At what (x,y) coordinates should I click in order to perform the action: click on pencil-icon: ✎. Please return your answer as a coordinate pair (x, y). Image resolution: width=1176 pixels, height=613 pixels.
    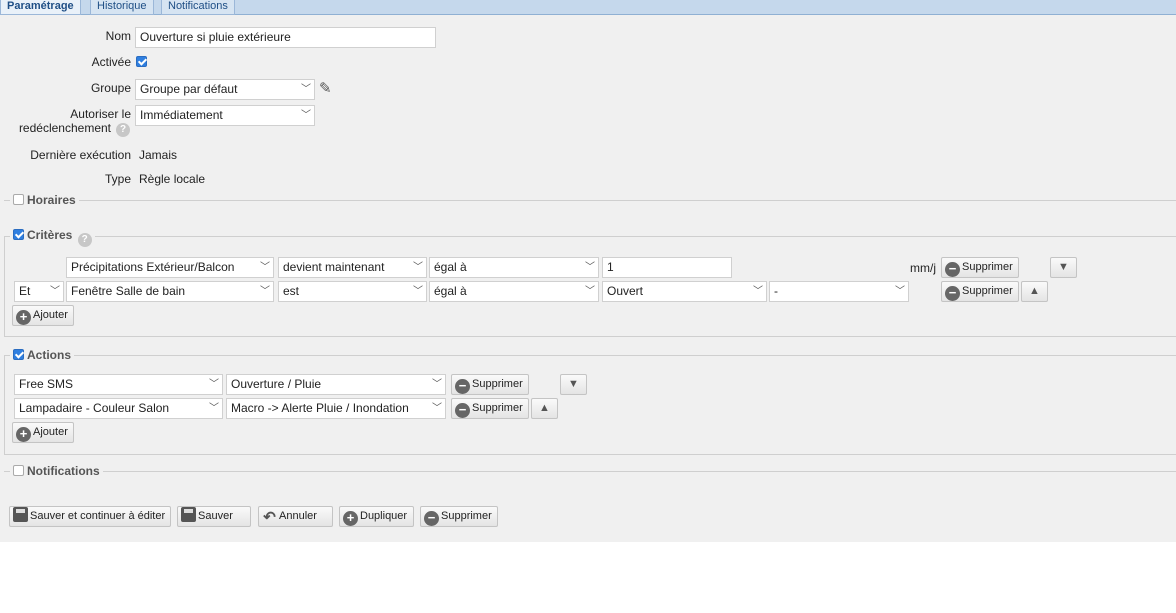
    Looking at the image, I should click on (325, 88).